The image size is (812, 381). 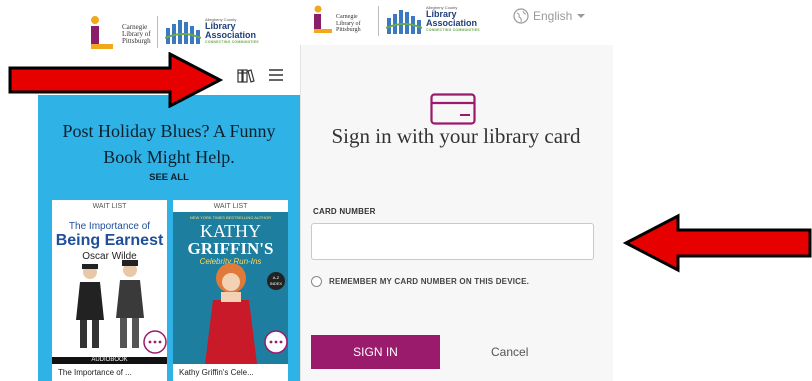 What do you see at coordinates (276, 281) in the screenshot?
I see `az-index-badge: A-Z INDEX` at bounding box center [276, 281].